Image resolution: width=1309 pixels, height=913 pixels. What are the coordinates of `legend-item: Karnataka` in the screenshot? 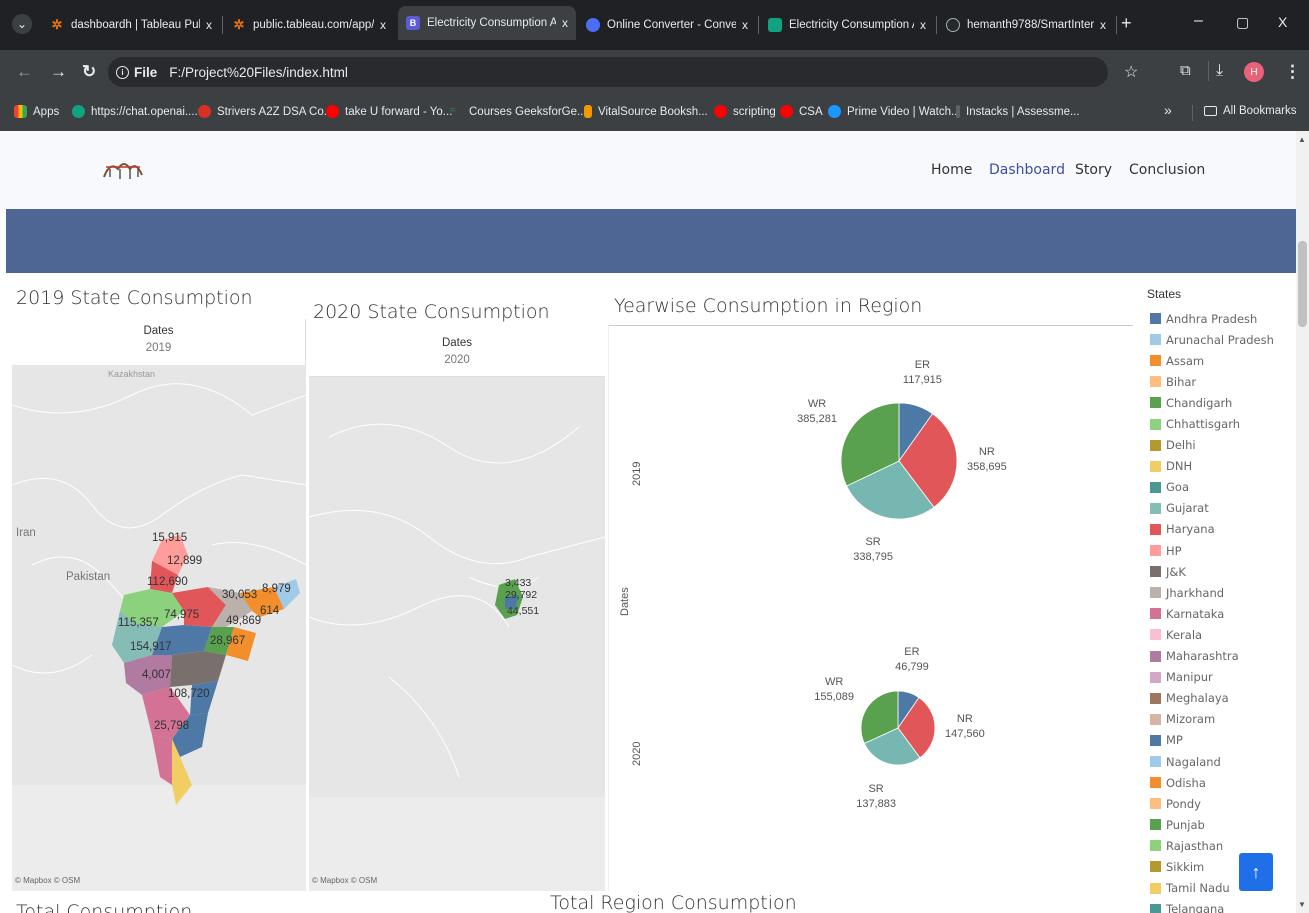 It's located at (1212, 613).